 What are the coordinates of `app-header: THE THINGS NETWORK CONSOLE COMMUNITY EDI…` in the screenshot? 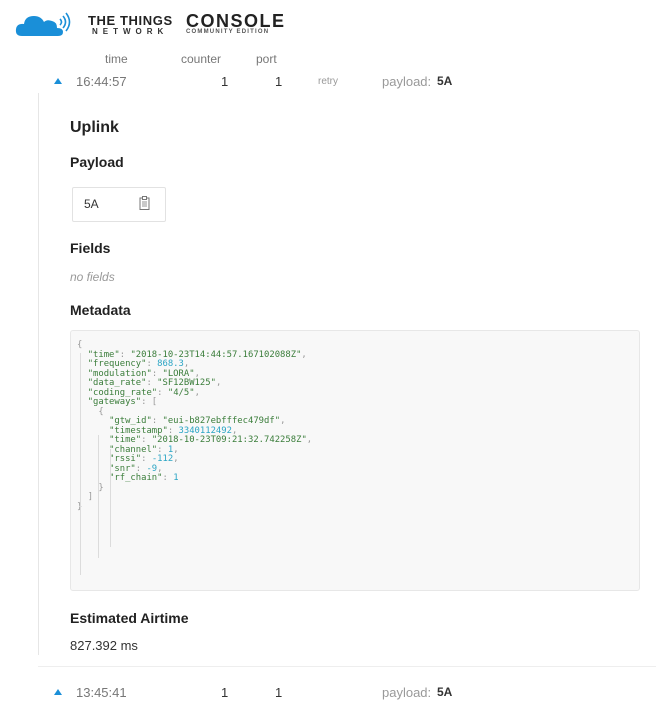 It's located at (328, 22).